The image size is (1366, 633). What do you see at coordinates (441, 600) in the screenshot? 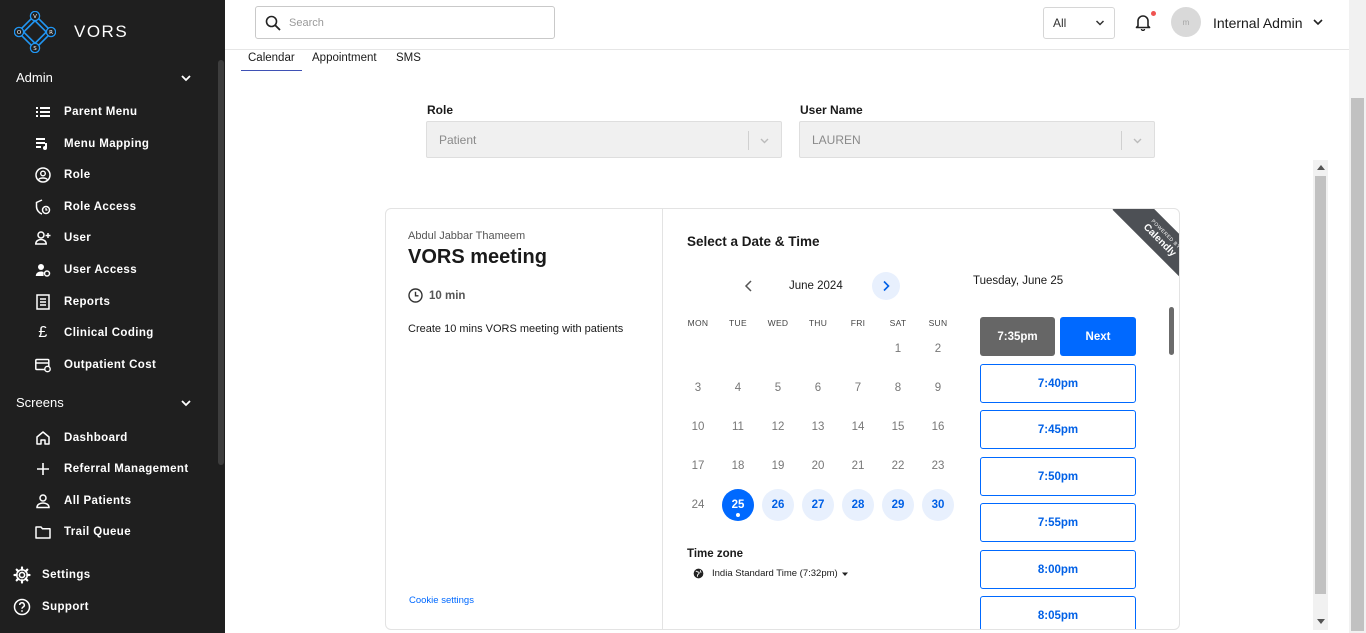
I see `cookie-settings-link: Cookie settings` at bounding box center [441, 600].